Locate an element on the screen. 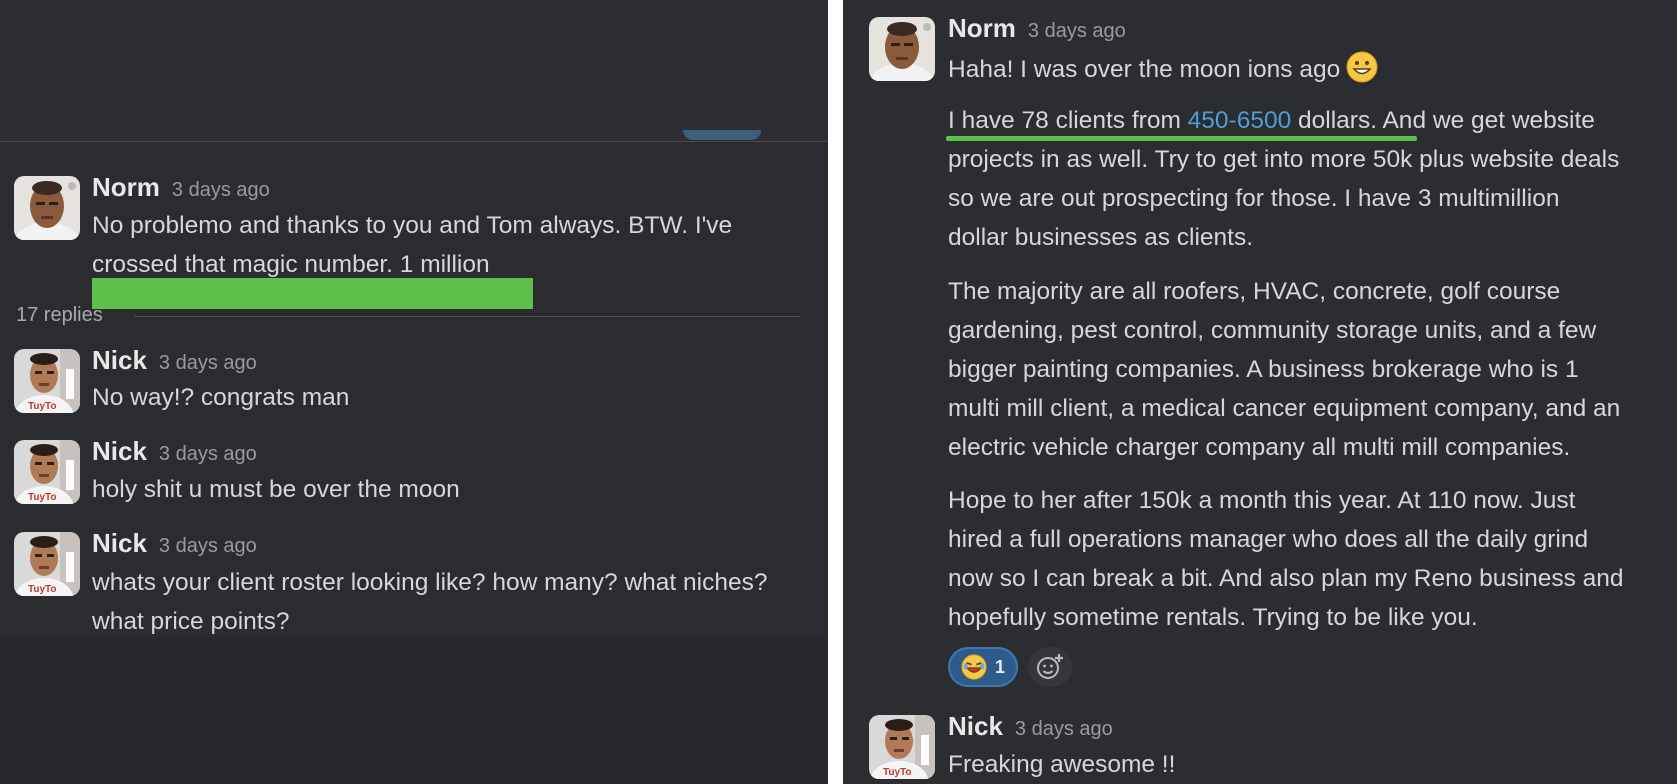  rolling-on-floor-laughing-icon is located at coordinates (974, 667).